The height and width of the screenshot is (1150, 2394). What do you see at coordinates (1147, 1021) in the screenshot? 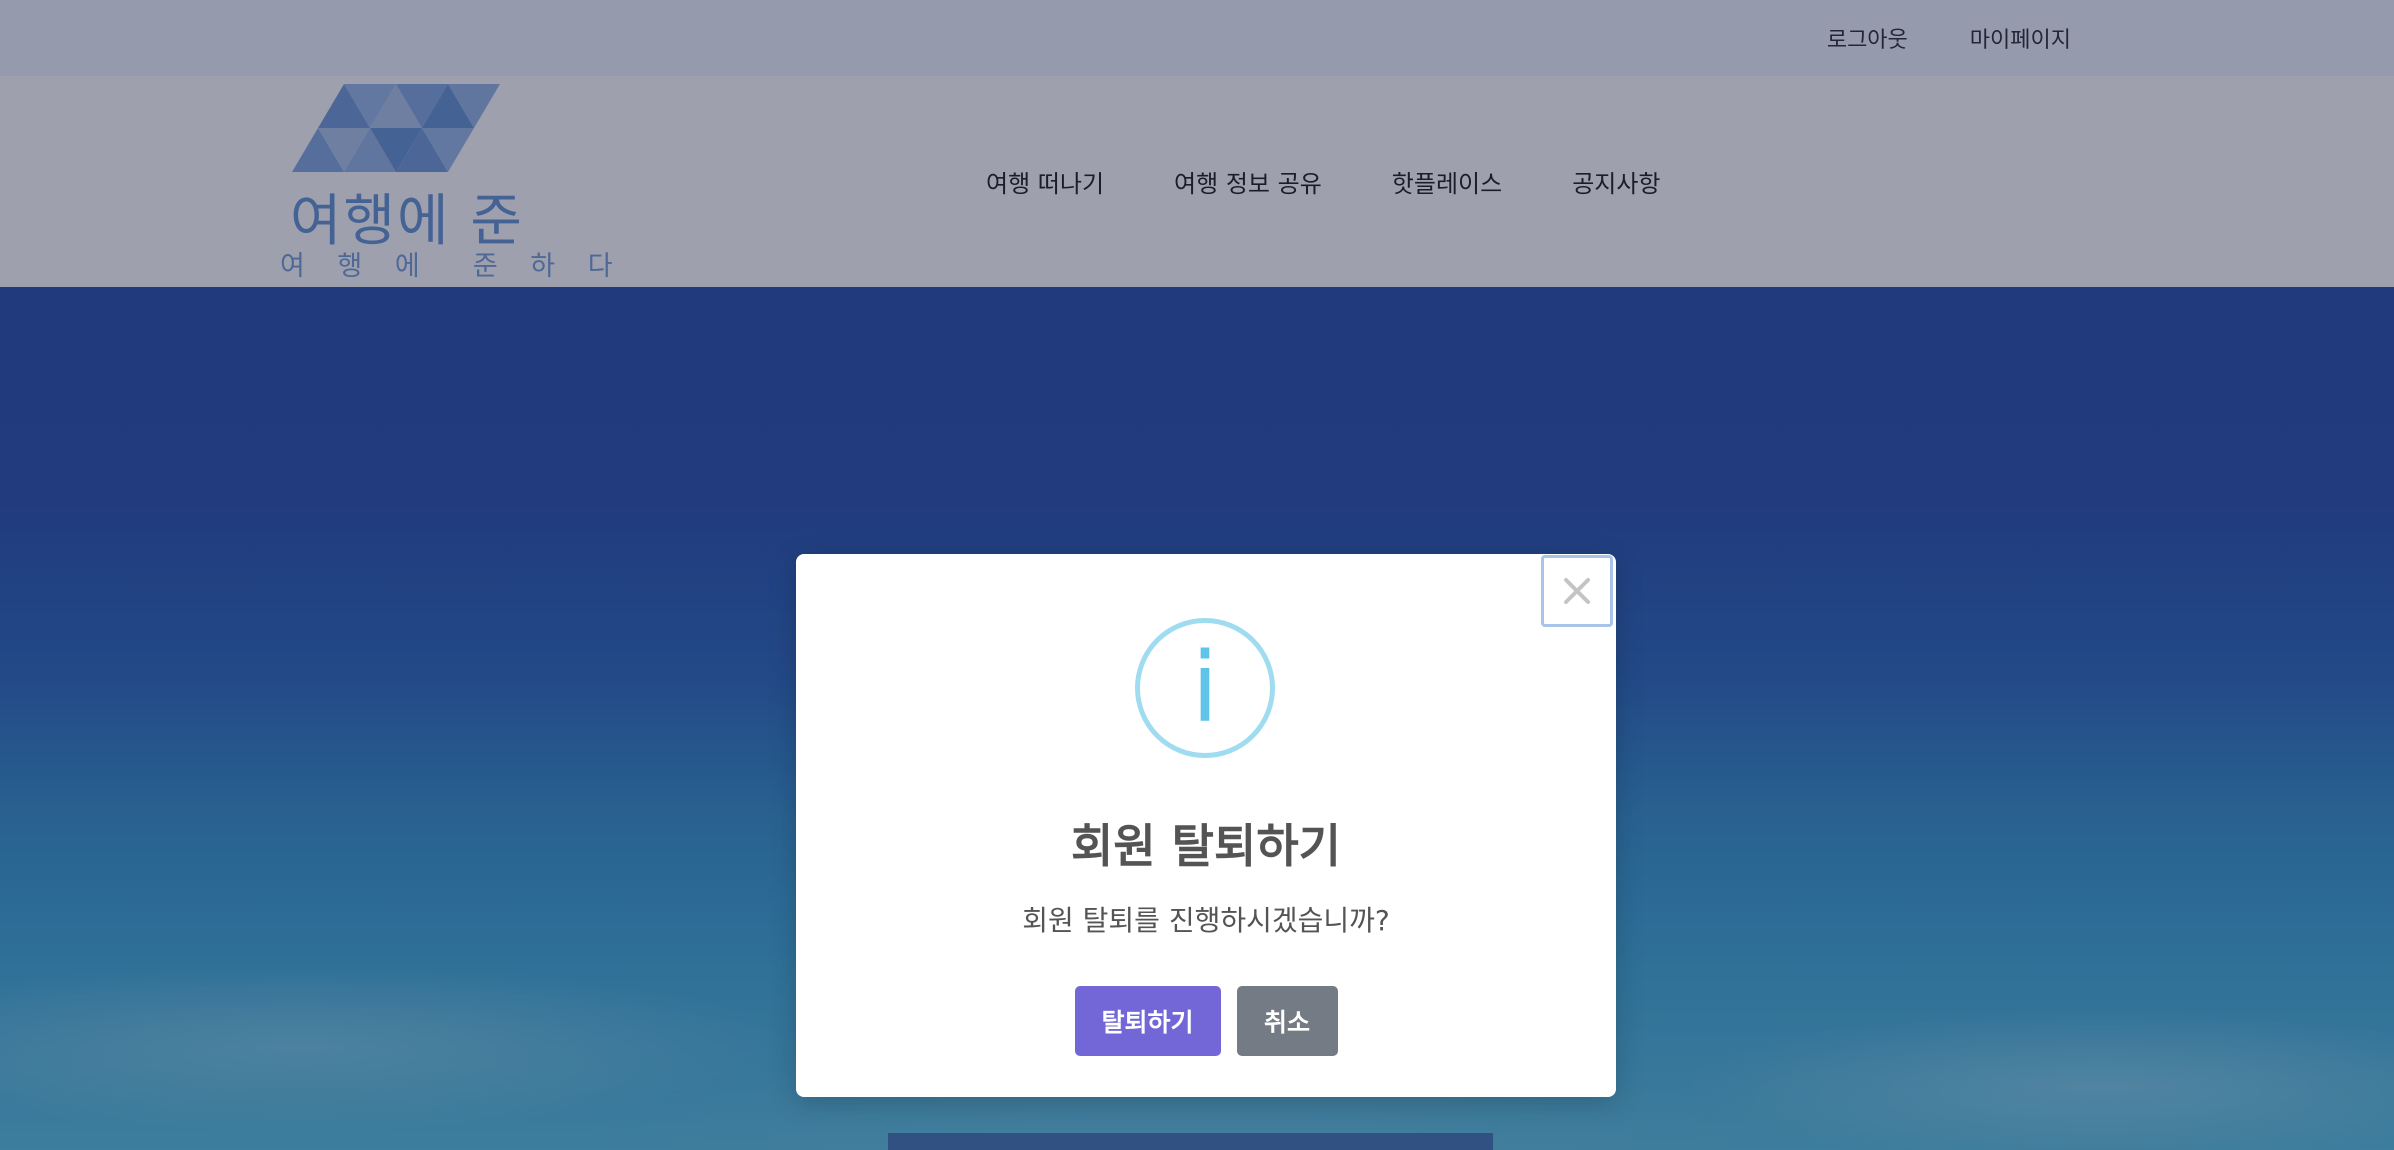
I see `confirm-withdraw-button: 탈퇴하기` at bounding box center [1147, 1021].